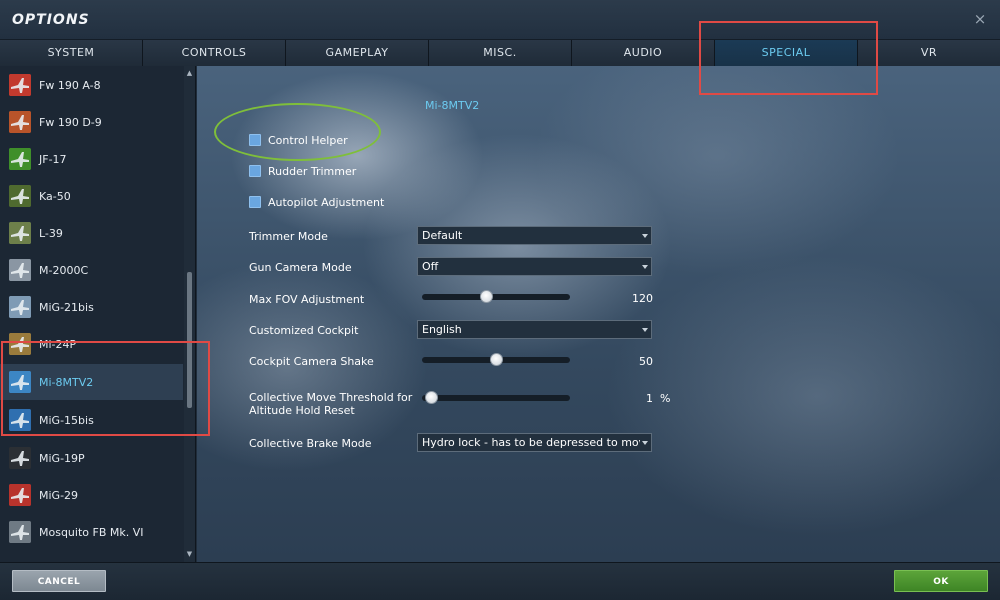 The image size is (1000, 600). What do you see at coordinates (534, 266) in the screenshot?
I see `gun-camera-mode-select: Off` at bounding box center [534, 266].